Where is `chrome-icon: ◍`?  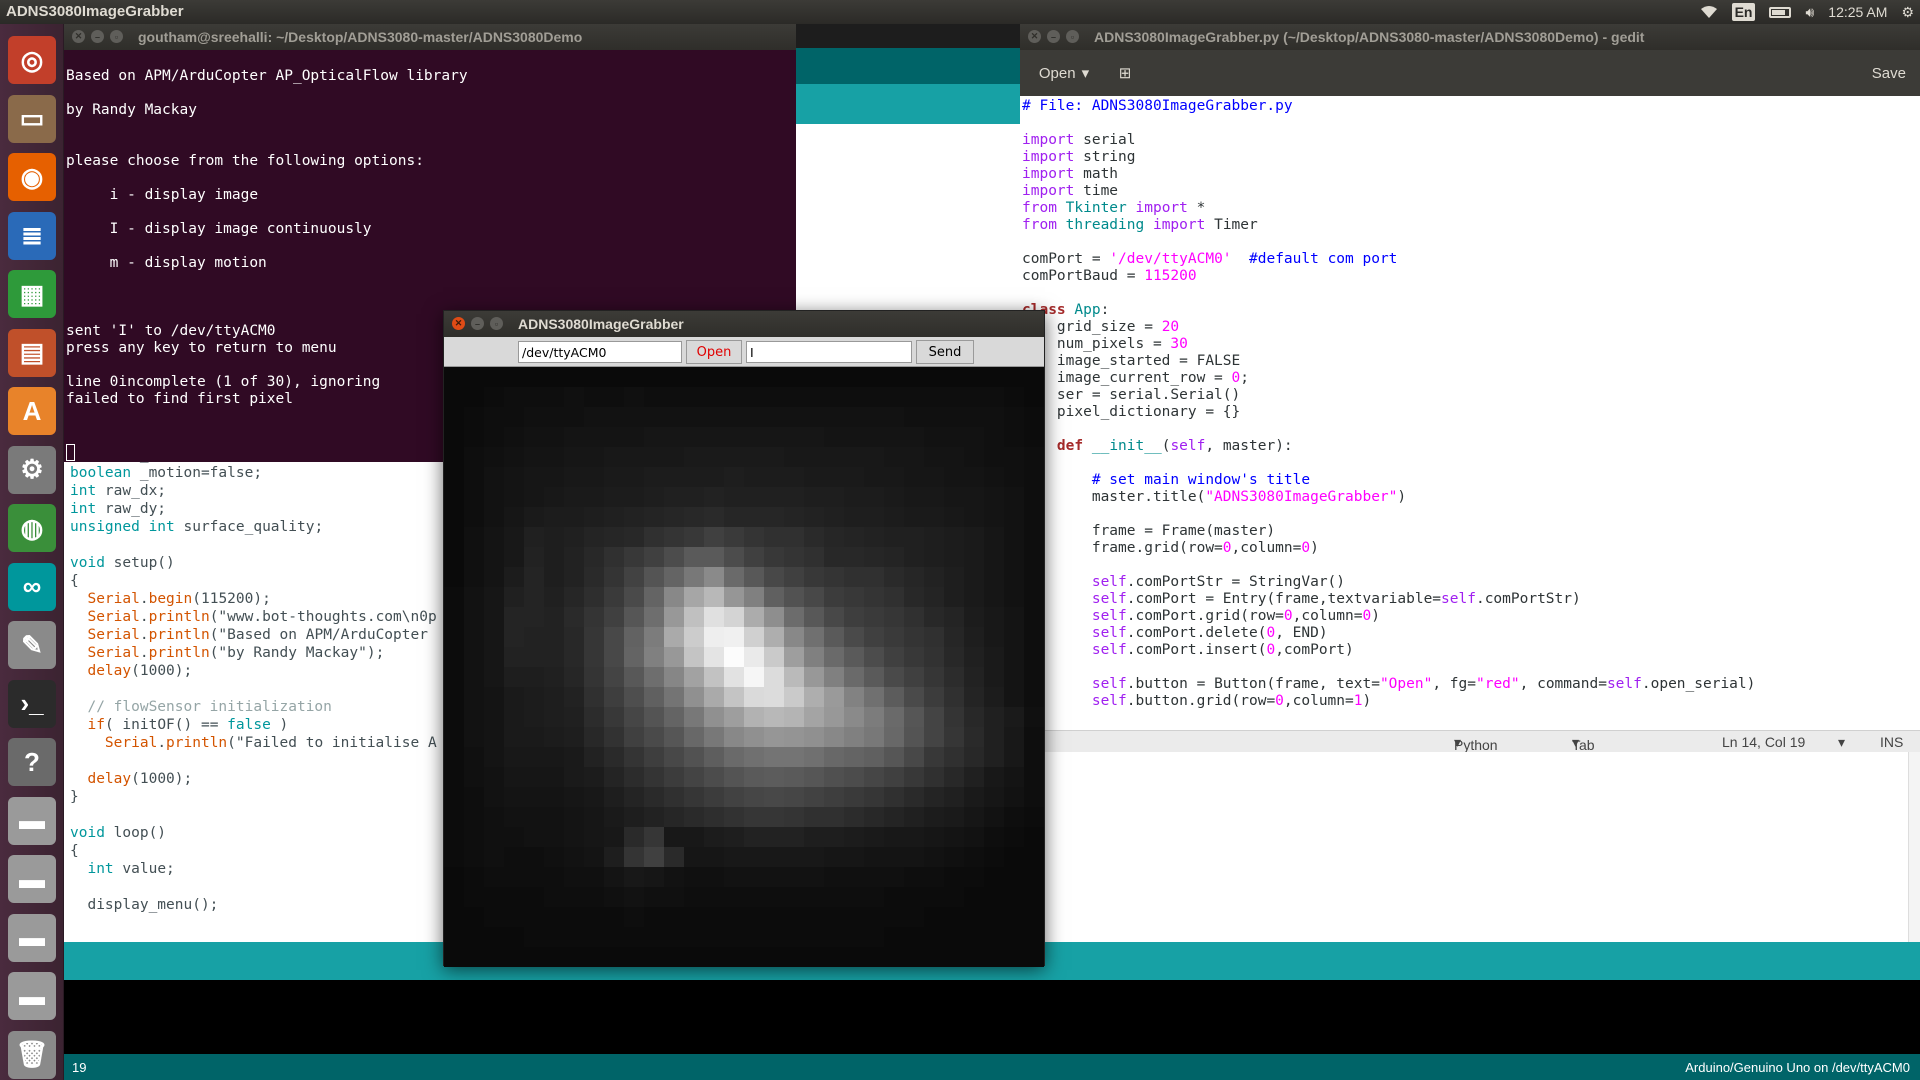 chrome-icon: ◍ is located at coordinates (32, 528).